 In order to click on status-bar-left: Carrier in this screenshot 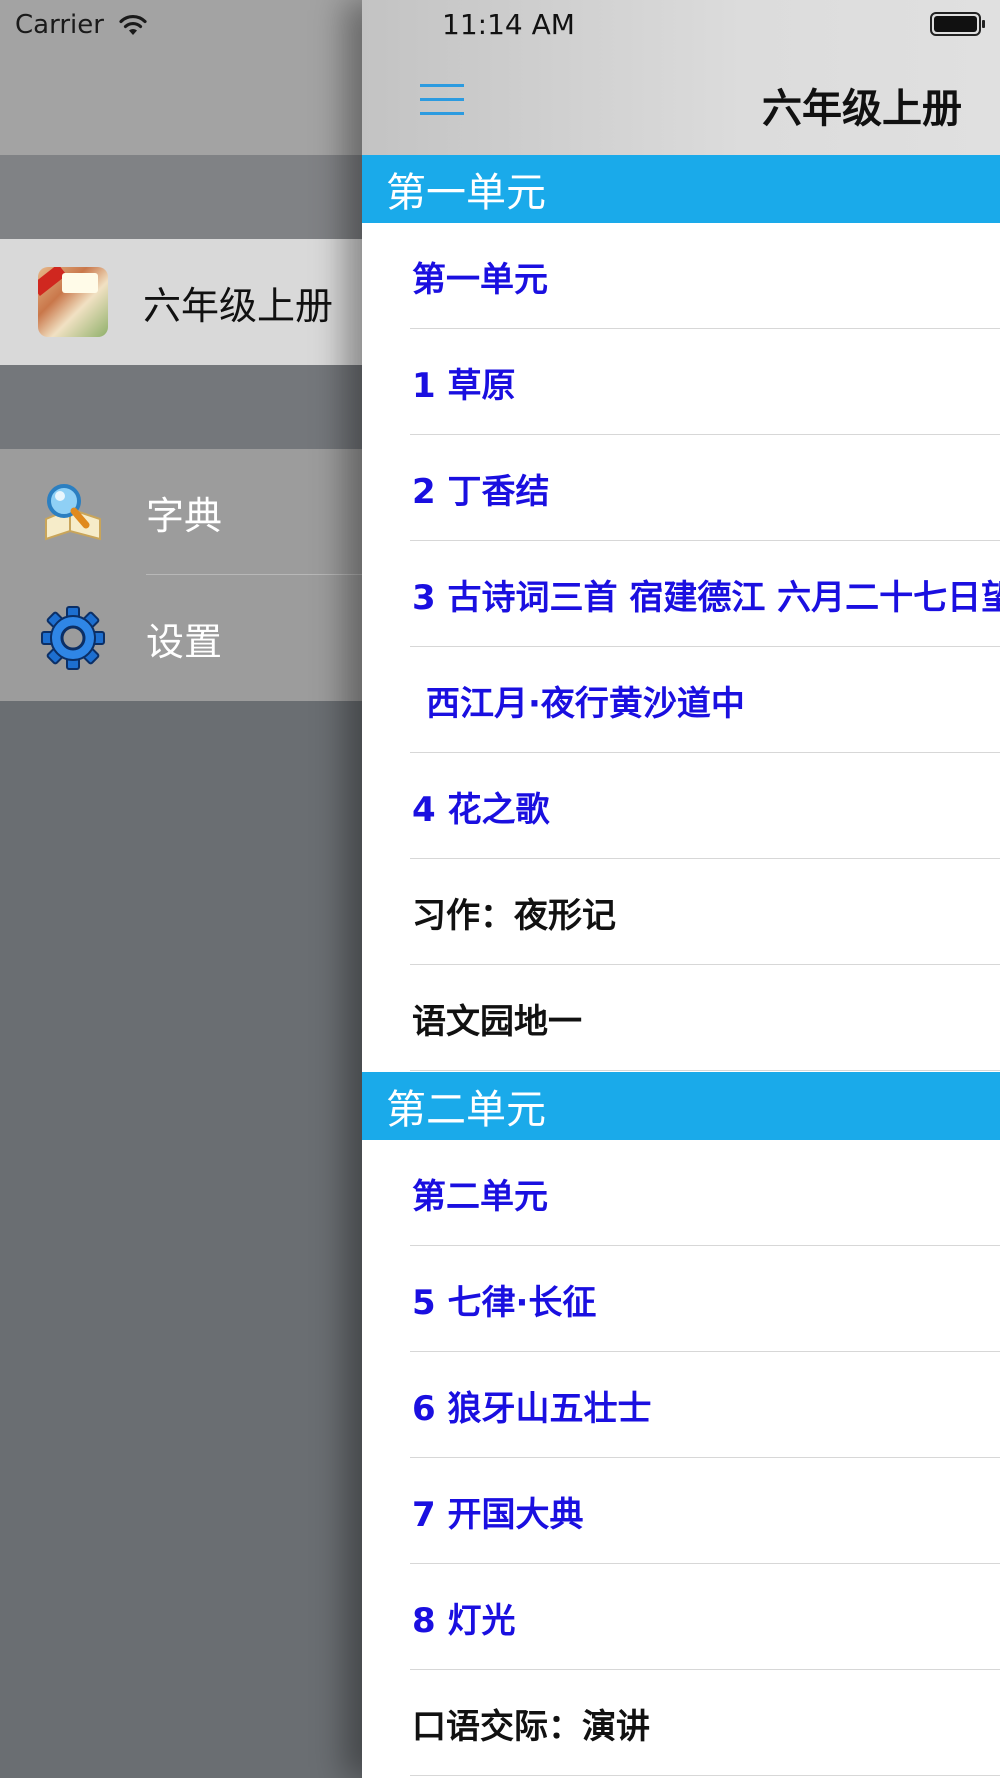, I will do `click(81, 25)`.